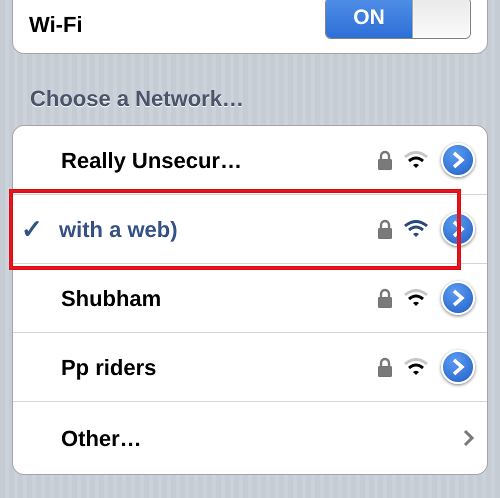 The image size is (500, 498). Describe the element at coordinates (32, 229) in the screenshot. I see `checkmark: ✓` at that location.